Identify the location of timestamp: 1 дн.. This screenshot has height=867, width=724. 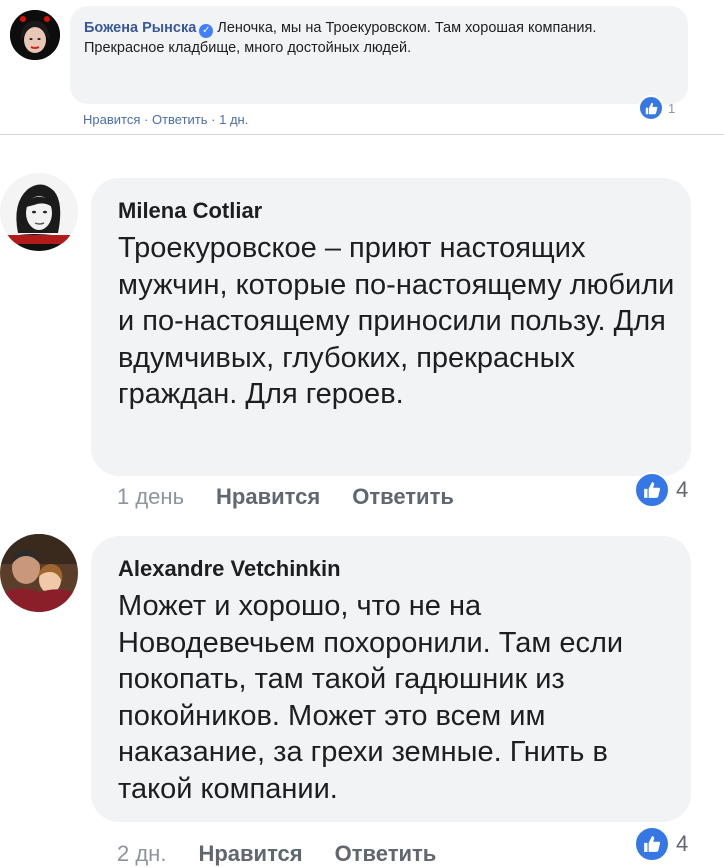
(233, 119).